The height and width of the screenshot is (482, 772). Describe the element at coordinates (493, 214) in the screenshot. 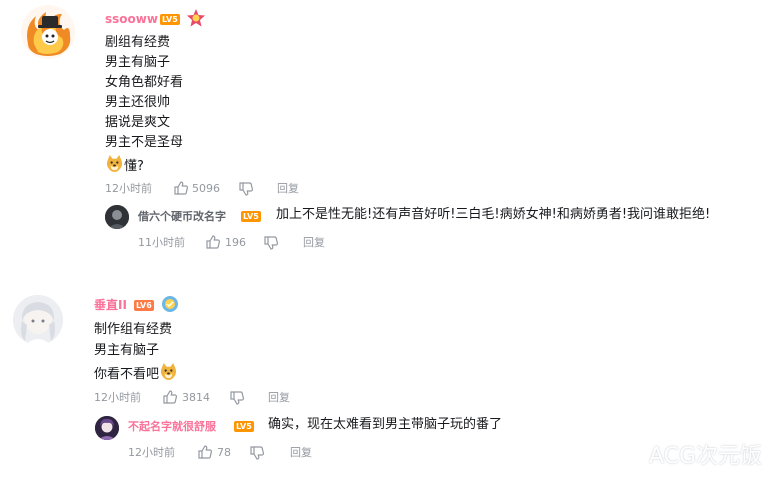

I see `reply-text: 加上不是性无能!还有声音好听!三白毛!病娇女神!和病娇勇者!我问谁敢拒绝!` at that location.